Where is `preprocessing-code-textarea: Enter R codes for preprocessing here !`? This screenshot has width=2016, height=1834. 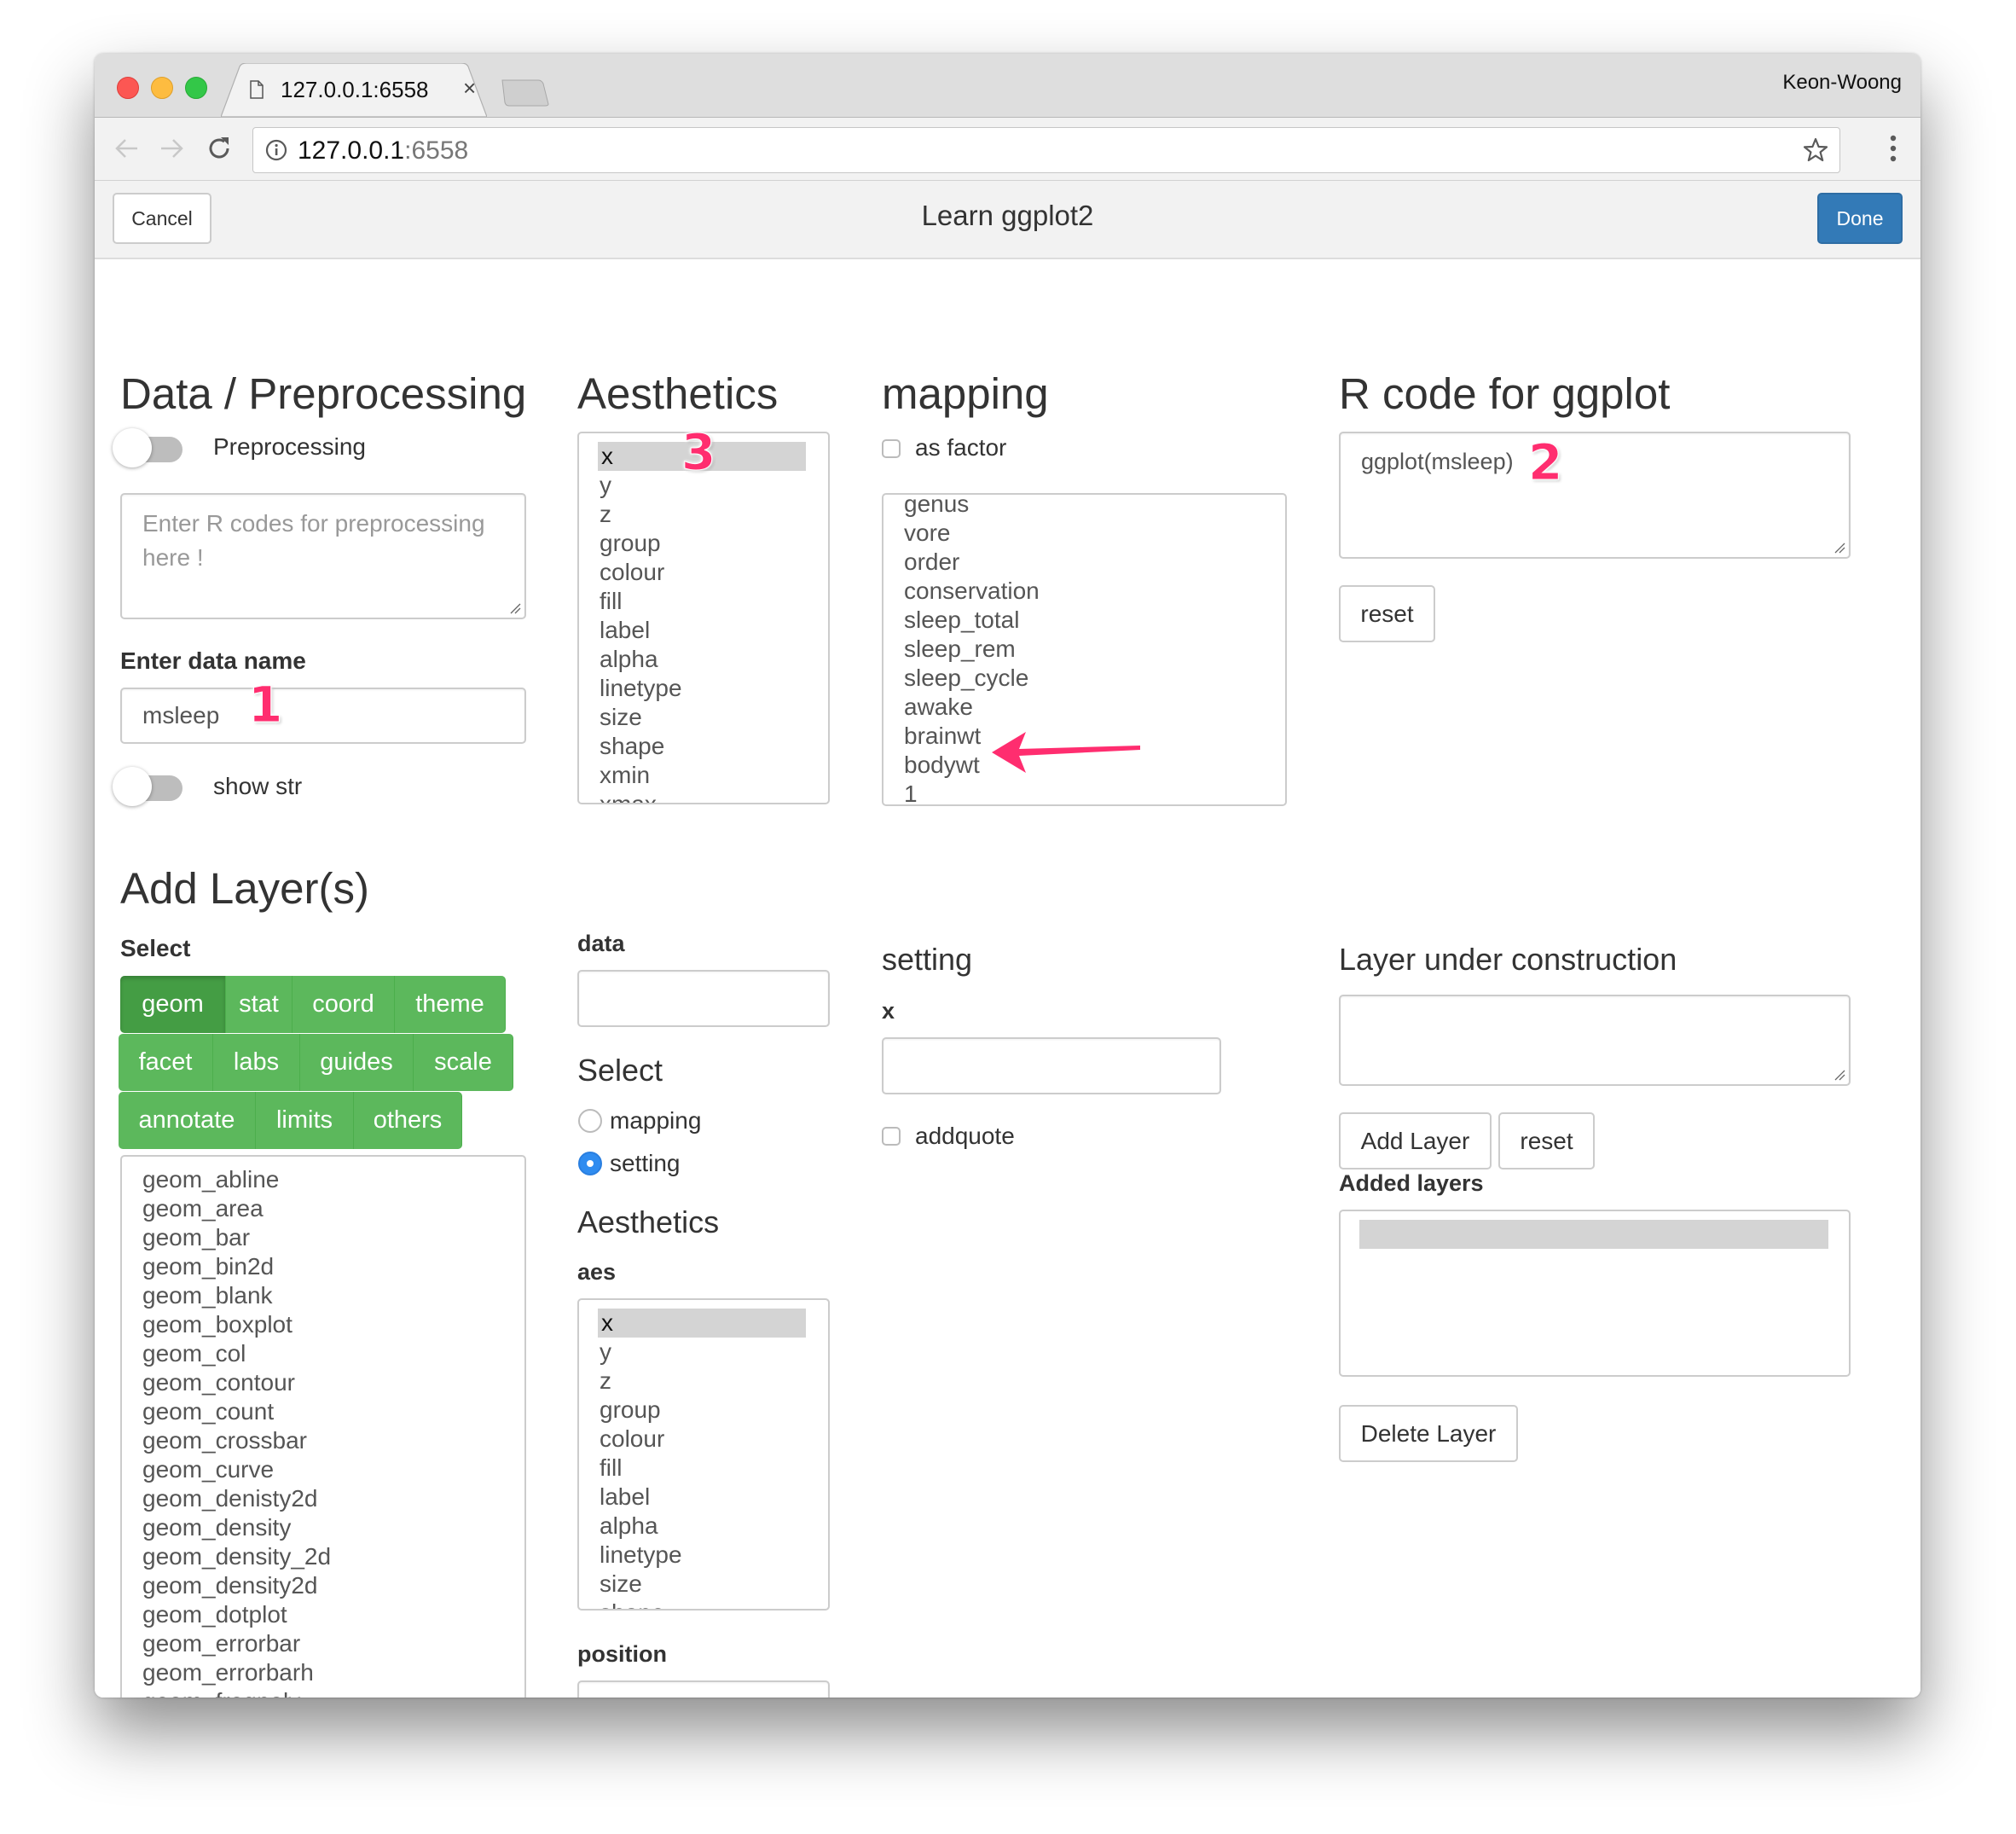
preprocessing-code-textarea: Enter R codes for preprocessing here ! is located at coordinates (323, 556).